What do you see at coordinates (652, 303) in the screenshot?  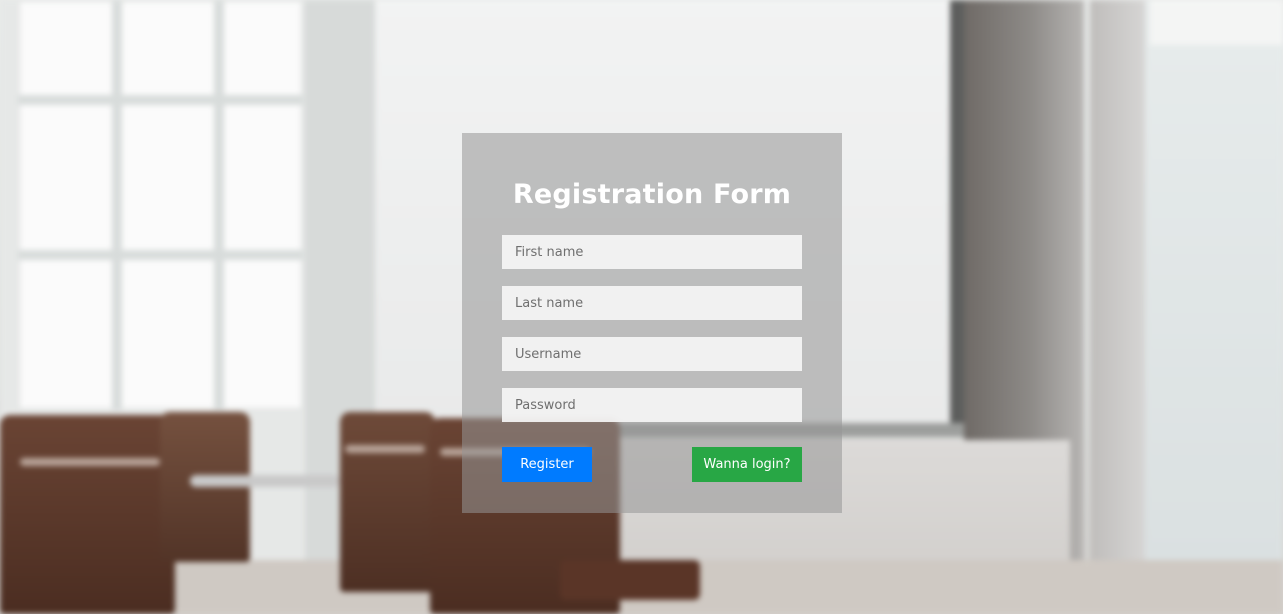 I see `last-name-input` at bounding box center [652, 303].